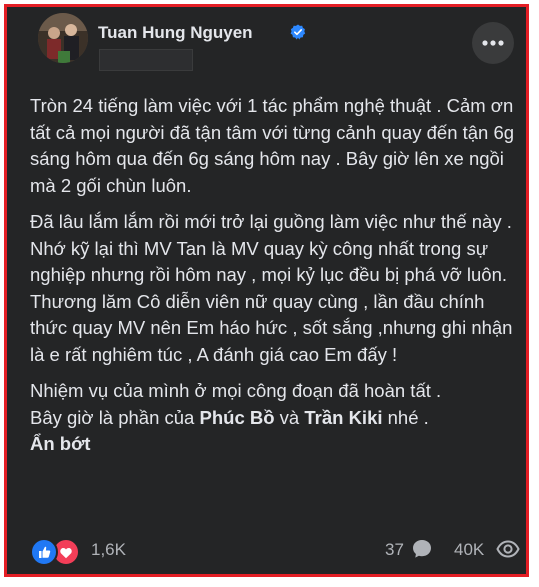 The height and width of the screenshot is (587, 539). Describe the element at coordinates (298, 32) in the screenshot. I see `verified-badge-icon` at that location.